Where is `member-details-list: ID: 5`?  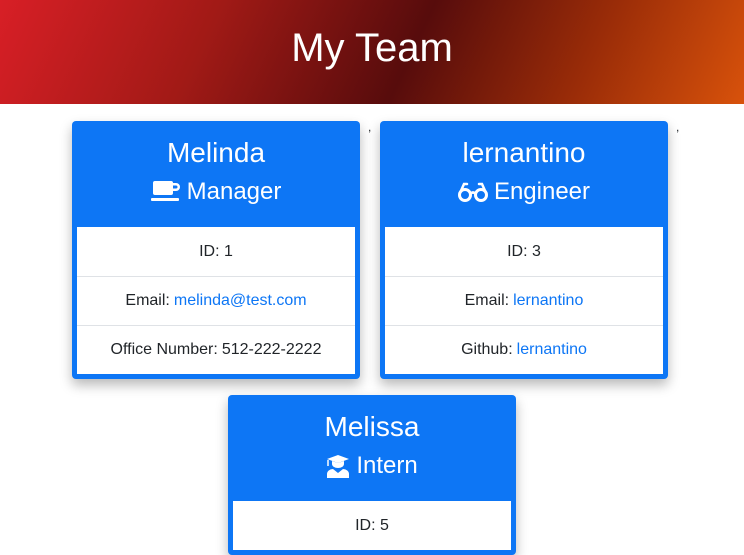
member-details-list: ID: 5 is located at coordinates (372, 525).